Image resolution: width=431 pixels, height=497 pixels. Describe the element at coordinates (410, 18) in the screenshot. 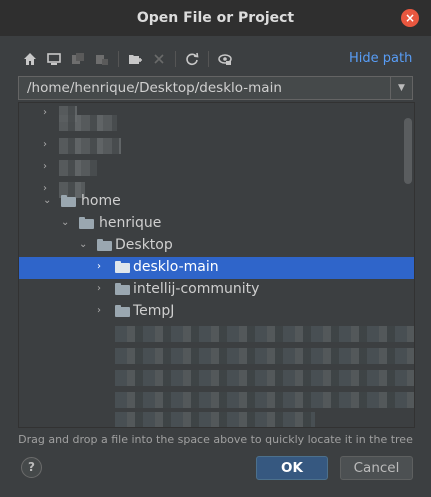

I see `close-button: ×` at that location.